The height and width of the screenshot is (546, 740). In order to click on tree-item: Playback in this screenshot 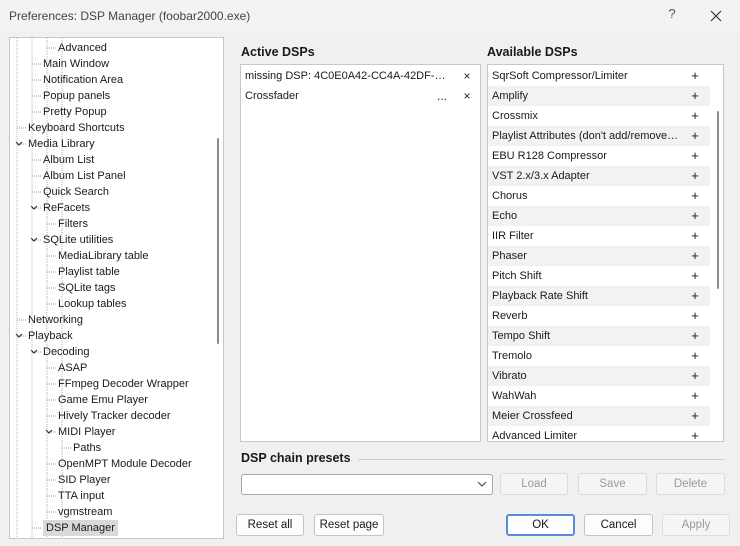, I will do `click(50, 336)`.